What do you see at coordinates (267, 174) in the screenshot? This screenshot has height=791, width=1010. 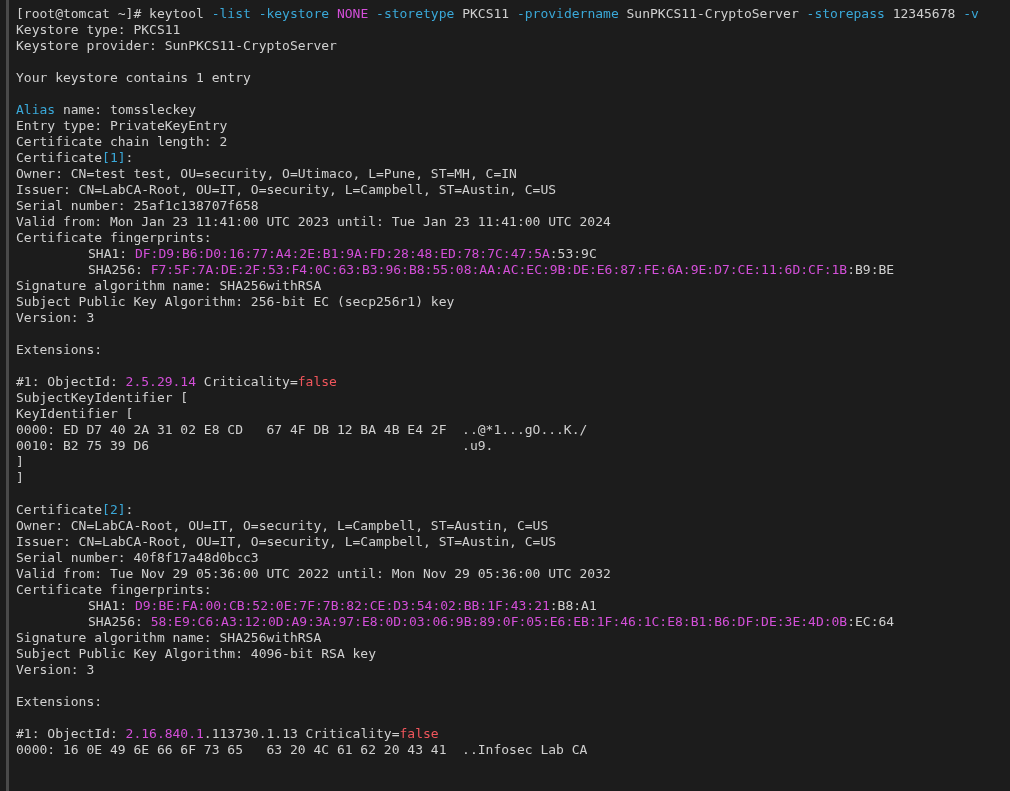 I see `terminal-line: Owner: CN=test test, OU=security, O=Utimaco, L=Pune, ST=MH, C=IN` at bounding box center [267, 174].